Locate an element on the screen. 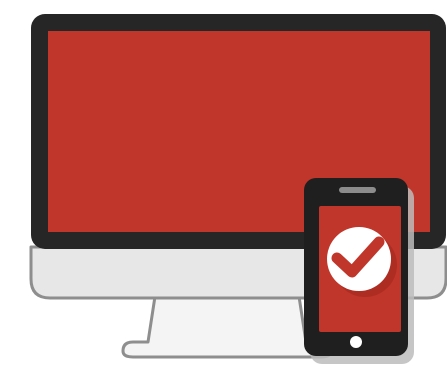 This screenshot has height=368, width=447. phone-home-button is located at coordinates (356, 342).